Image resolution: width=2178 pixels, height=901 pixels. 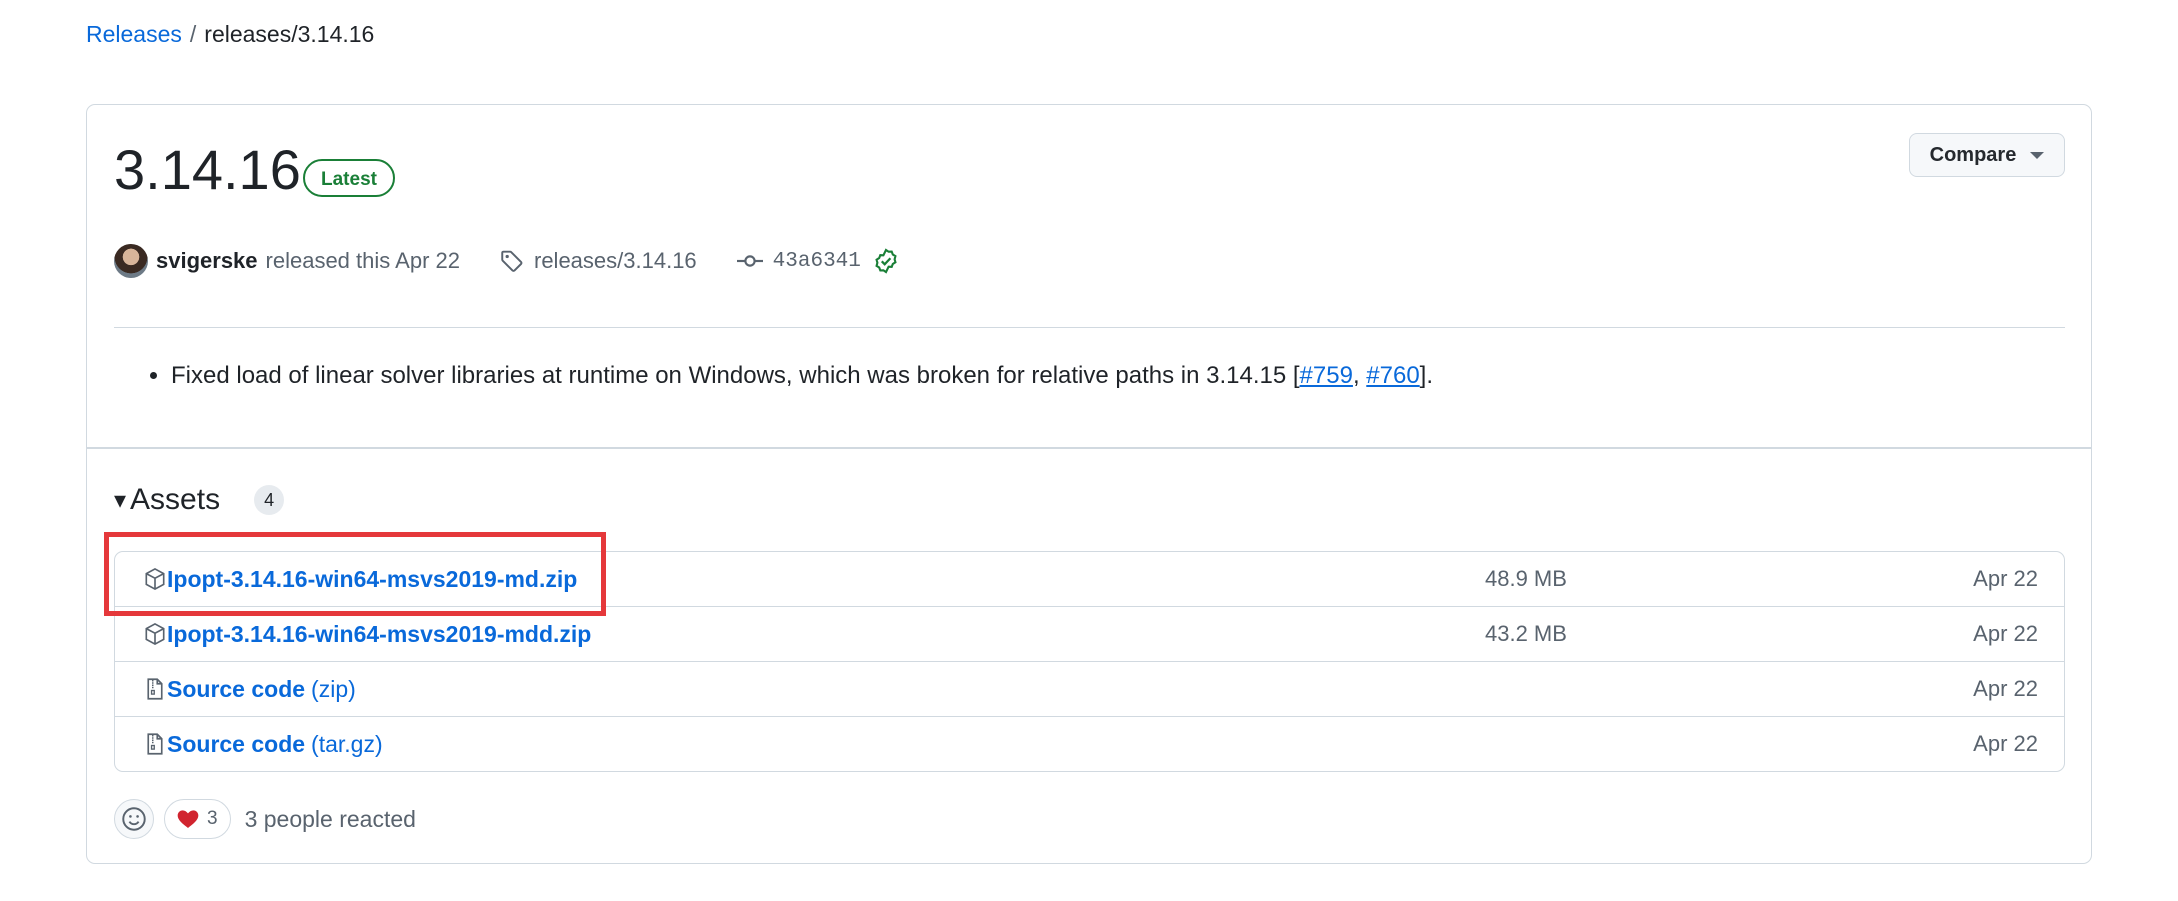 What do you see at coordinates (330, 818) in the screenshot?
I see `reaction-summary: 3 people reacted` at bounding box center [330, 818].